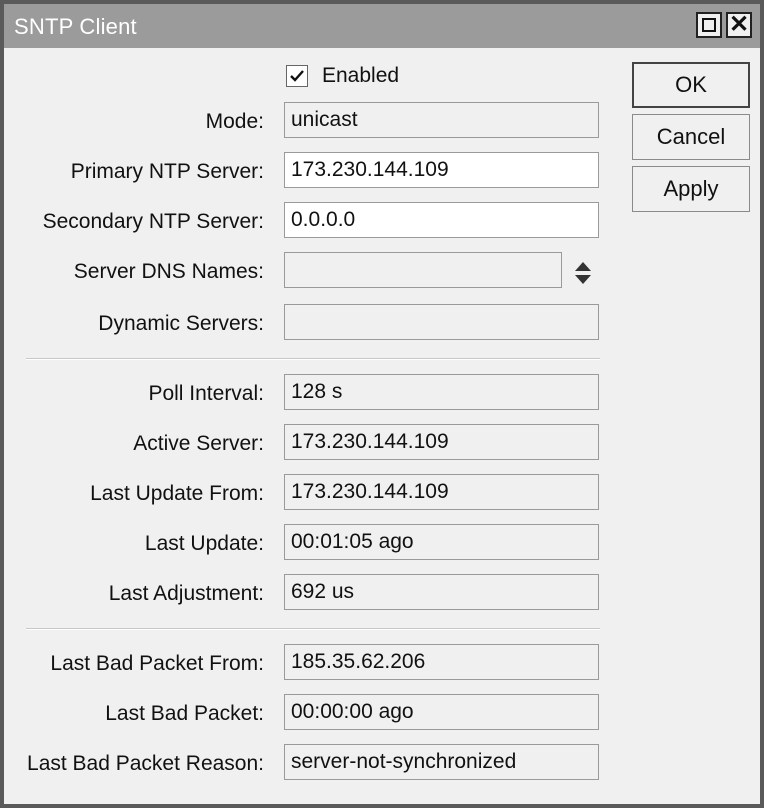 This screenshot has height=808, width=764. Describe the element at coordinates (198, 443) in the screenshot. I see `active-server-label: Active Server:` at that location.